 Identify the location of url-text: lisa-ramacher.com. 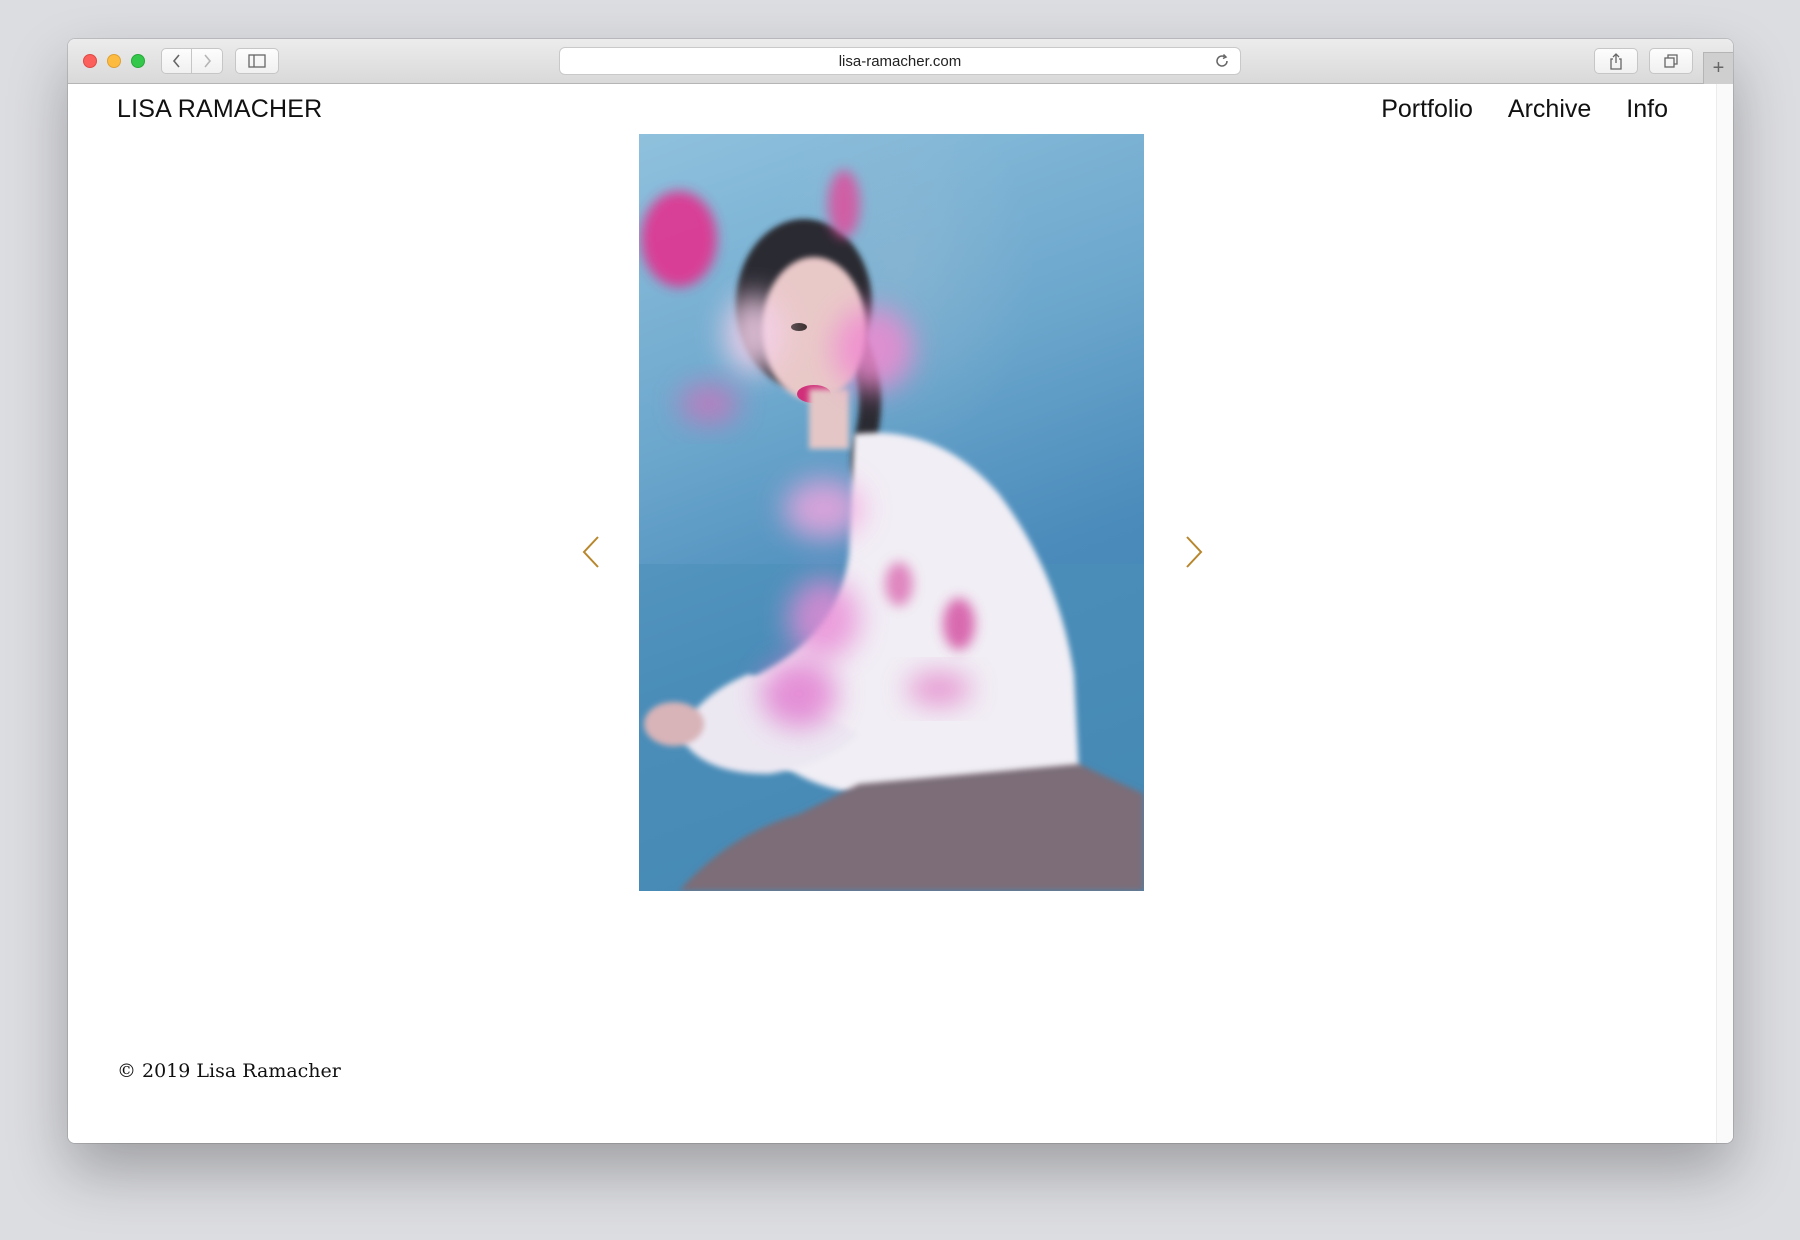
(900, 61).